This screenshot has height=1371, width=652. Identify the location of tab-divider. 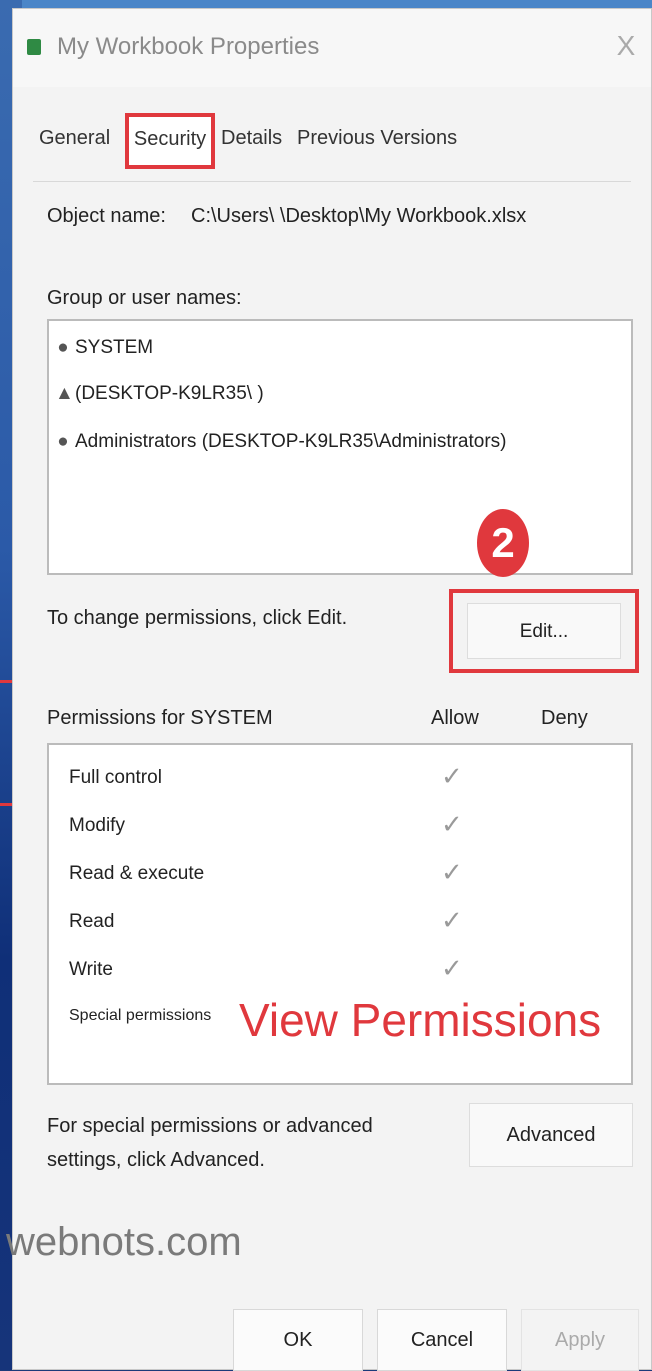
(332, 181).